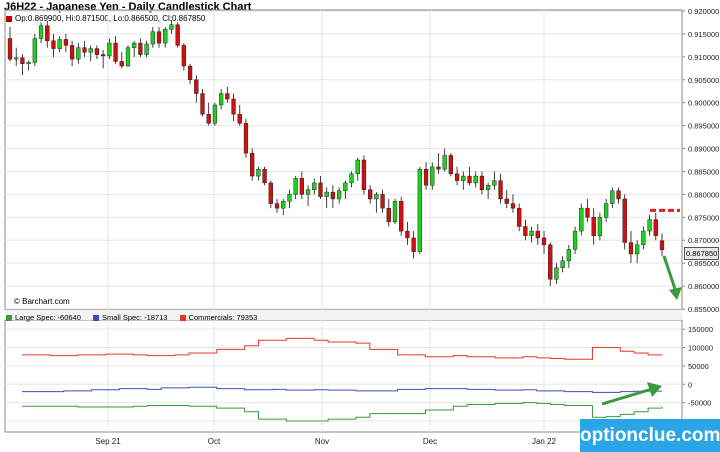 This screenshot has height=452, width=720. Describe the element at coordinates (670, 274) in the screenshot. I see `down-arrow-shaft` at that location.